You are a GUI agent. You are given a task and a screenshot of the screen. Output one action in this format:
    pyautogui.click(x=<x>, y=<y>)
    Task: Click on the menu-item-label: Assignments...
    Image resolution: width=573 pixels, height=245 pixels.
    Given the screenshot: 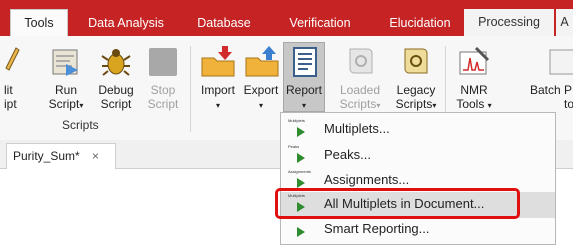 What is the action you would take?
    pyautogui.click(x=367, y=179)
    